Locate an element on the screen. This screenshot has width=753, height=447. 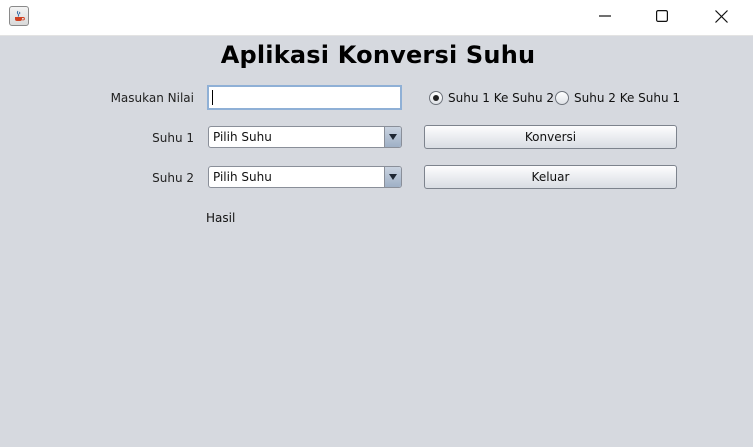
minimize-icon is located at coordinates (605, 16).